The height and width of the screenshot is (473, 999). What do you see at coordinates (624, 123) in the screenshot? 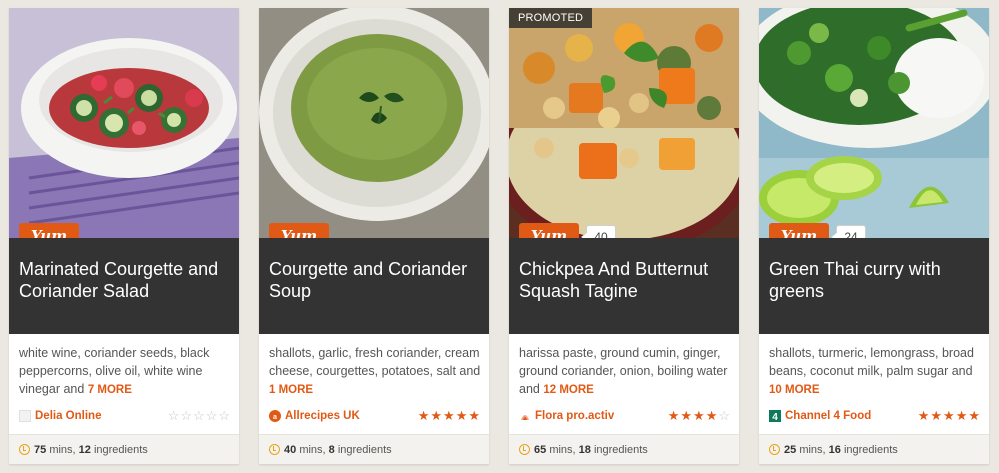
I see `recipe-photo: PROMOTED` at bounding box center [624, 123].